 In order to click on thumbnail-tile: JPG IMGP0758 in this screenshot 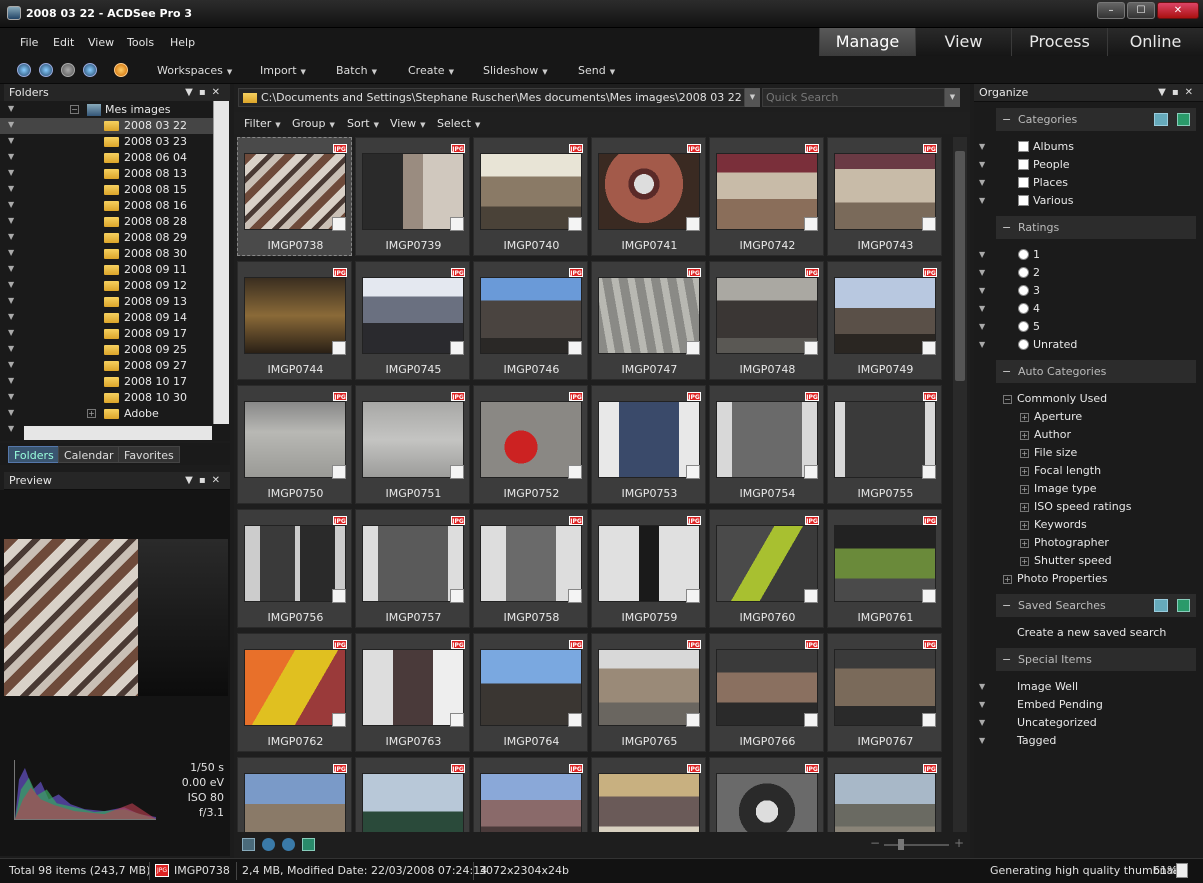, I will do `click(530, 568)`.